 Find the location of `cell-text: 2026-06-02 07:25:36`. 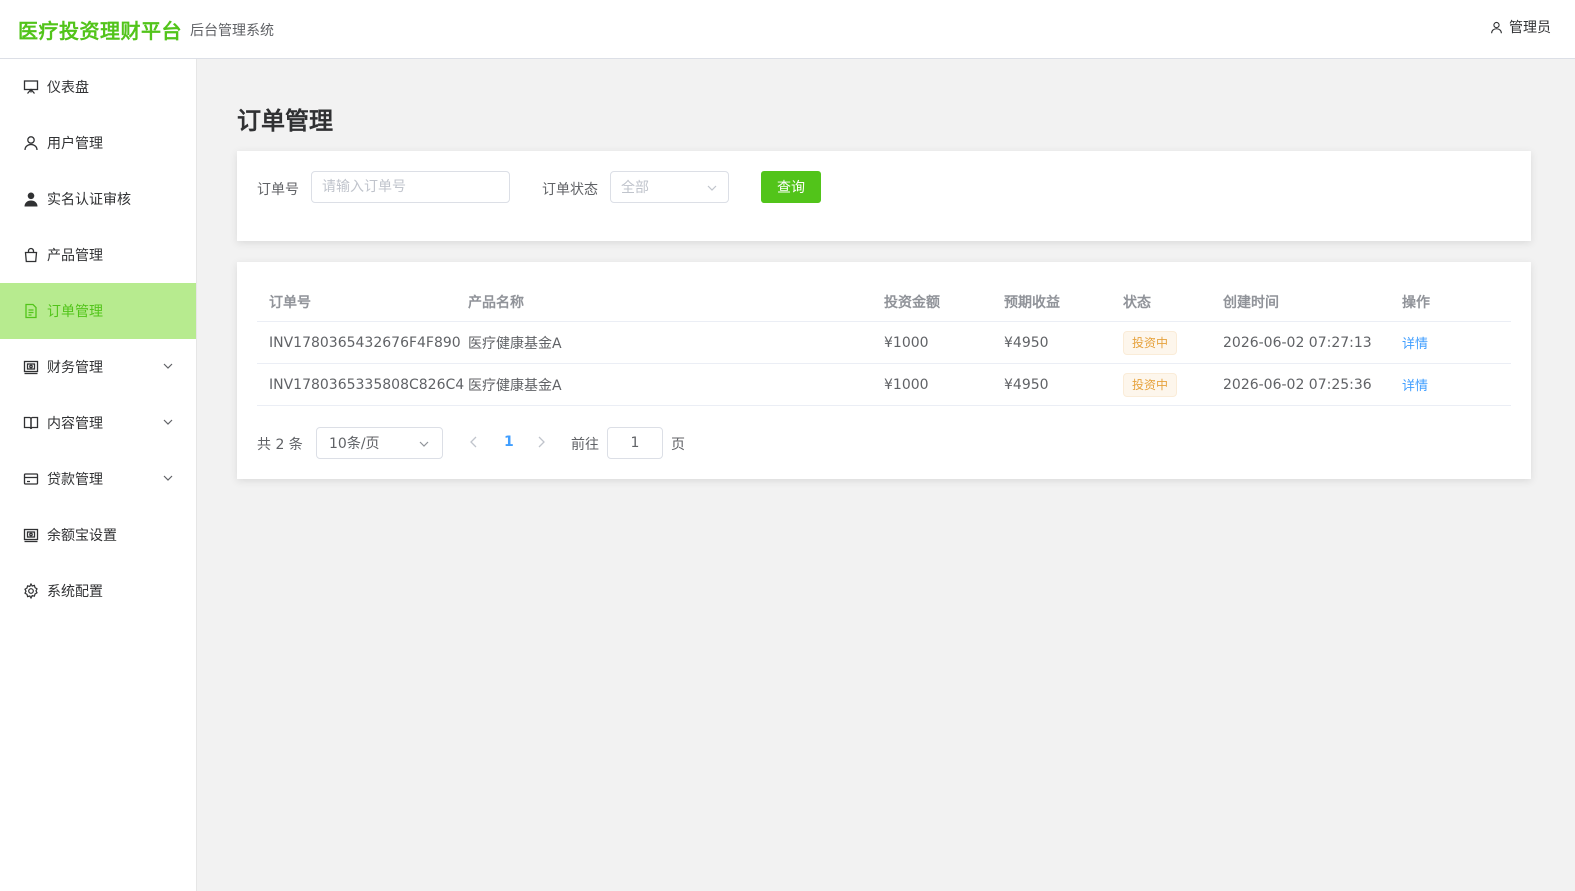

cell-text: 2026-06-02 07:25:36 is located at coordinates (1297, 384).